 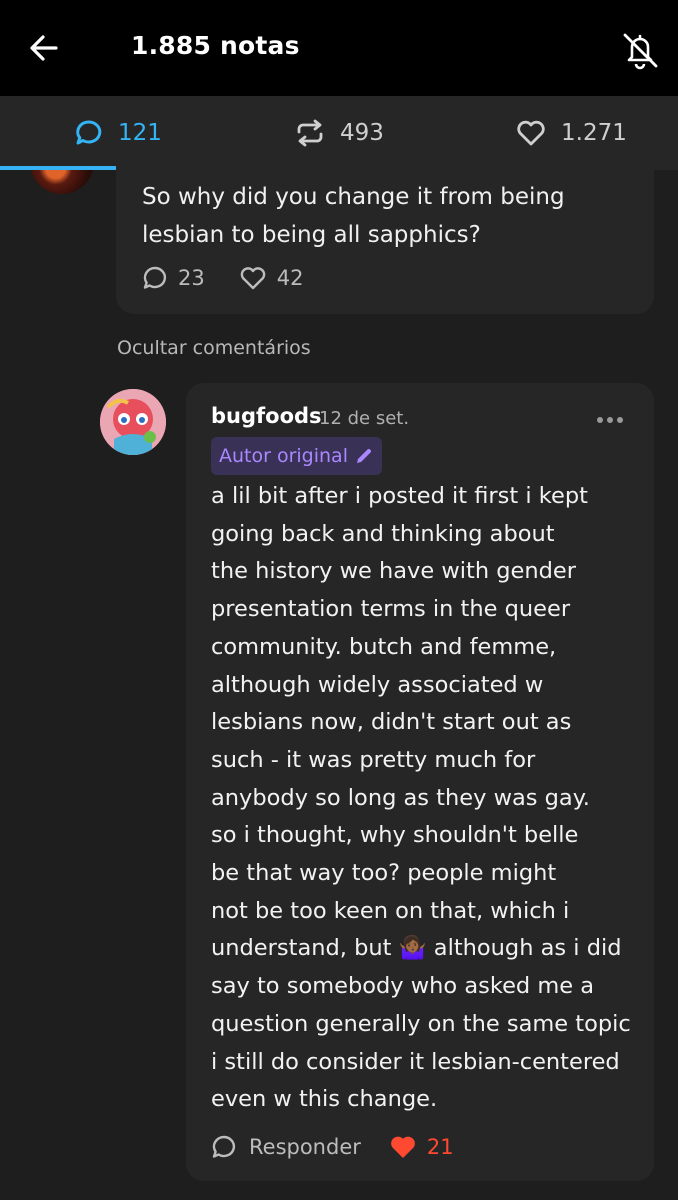 What do you see at coordinates (215, 45) in the screenshot?
I see `page-title: 1.885 notas` at bounding box center [215, 45].